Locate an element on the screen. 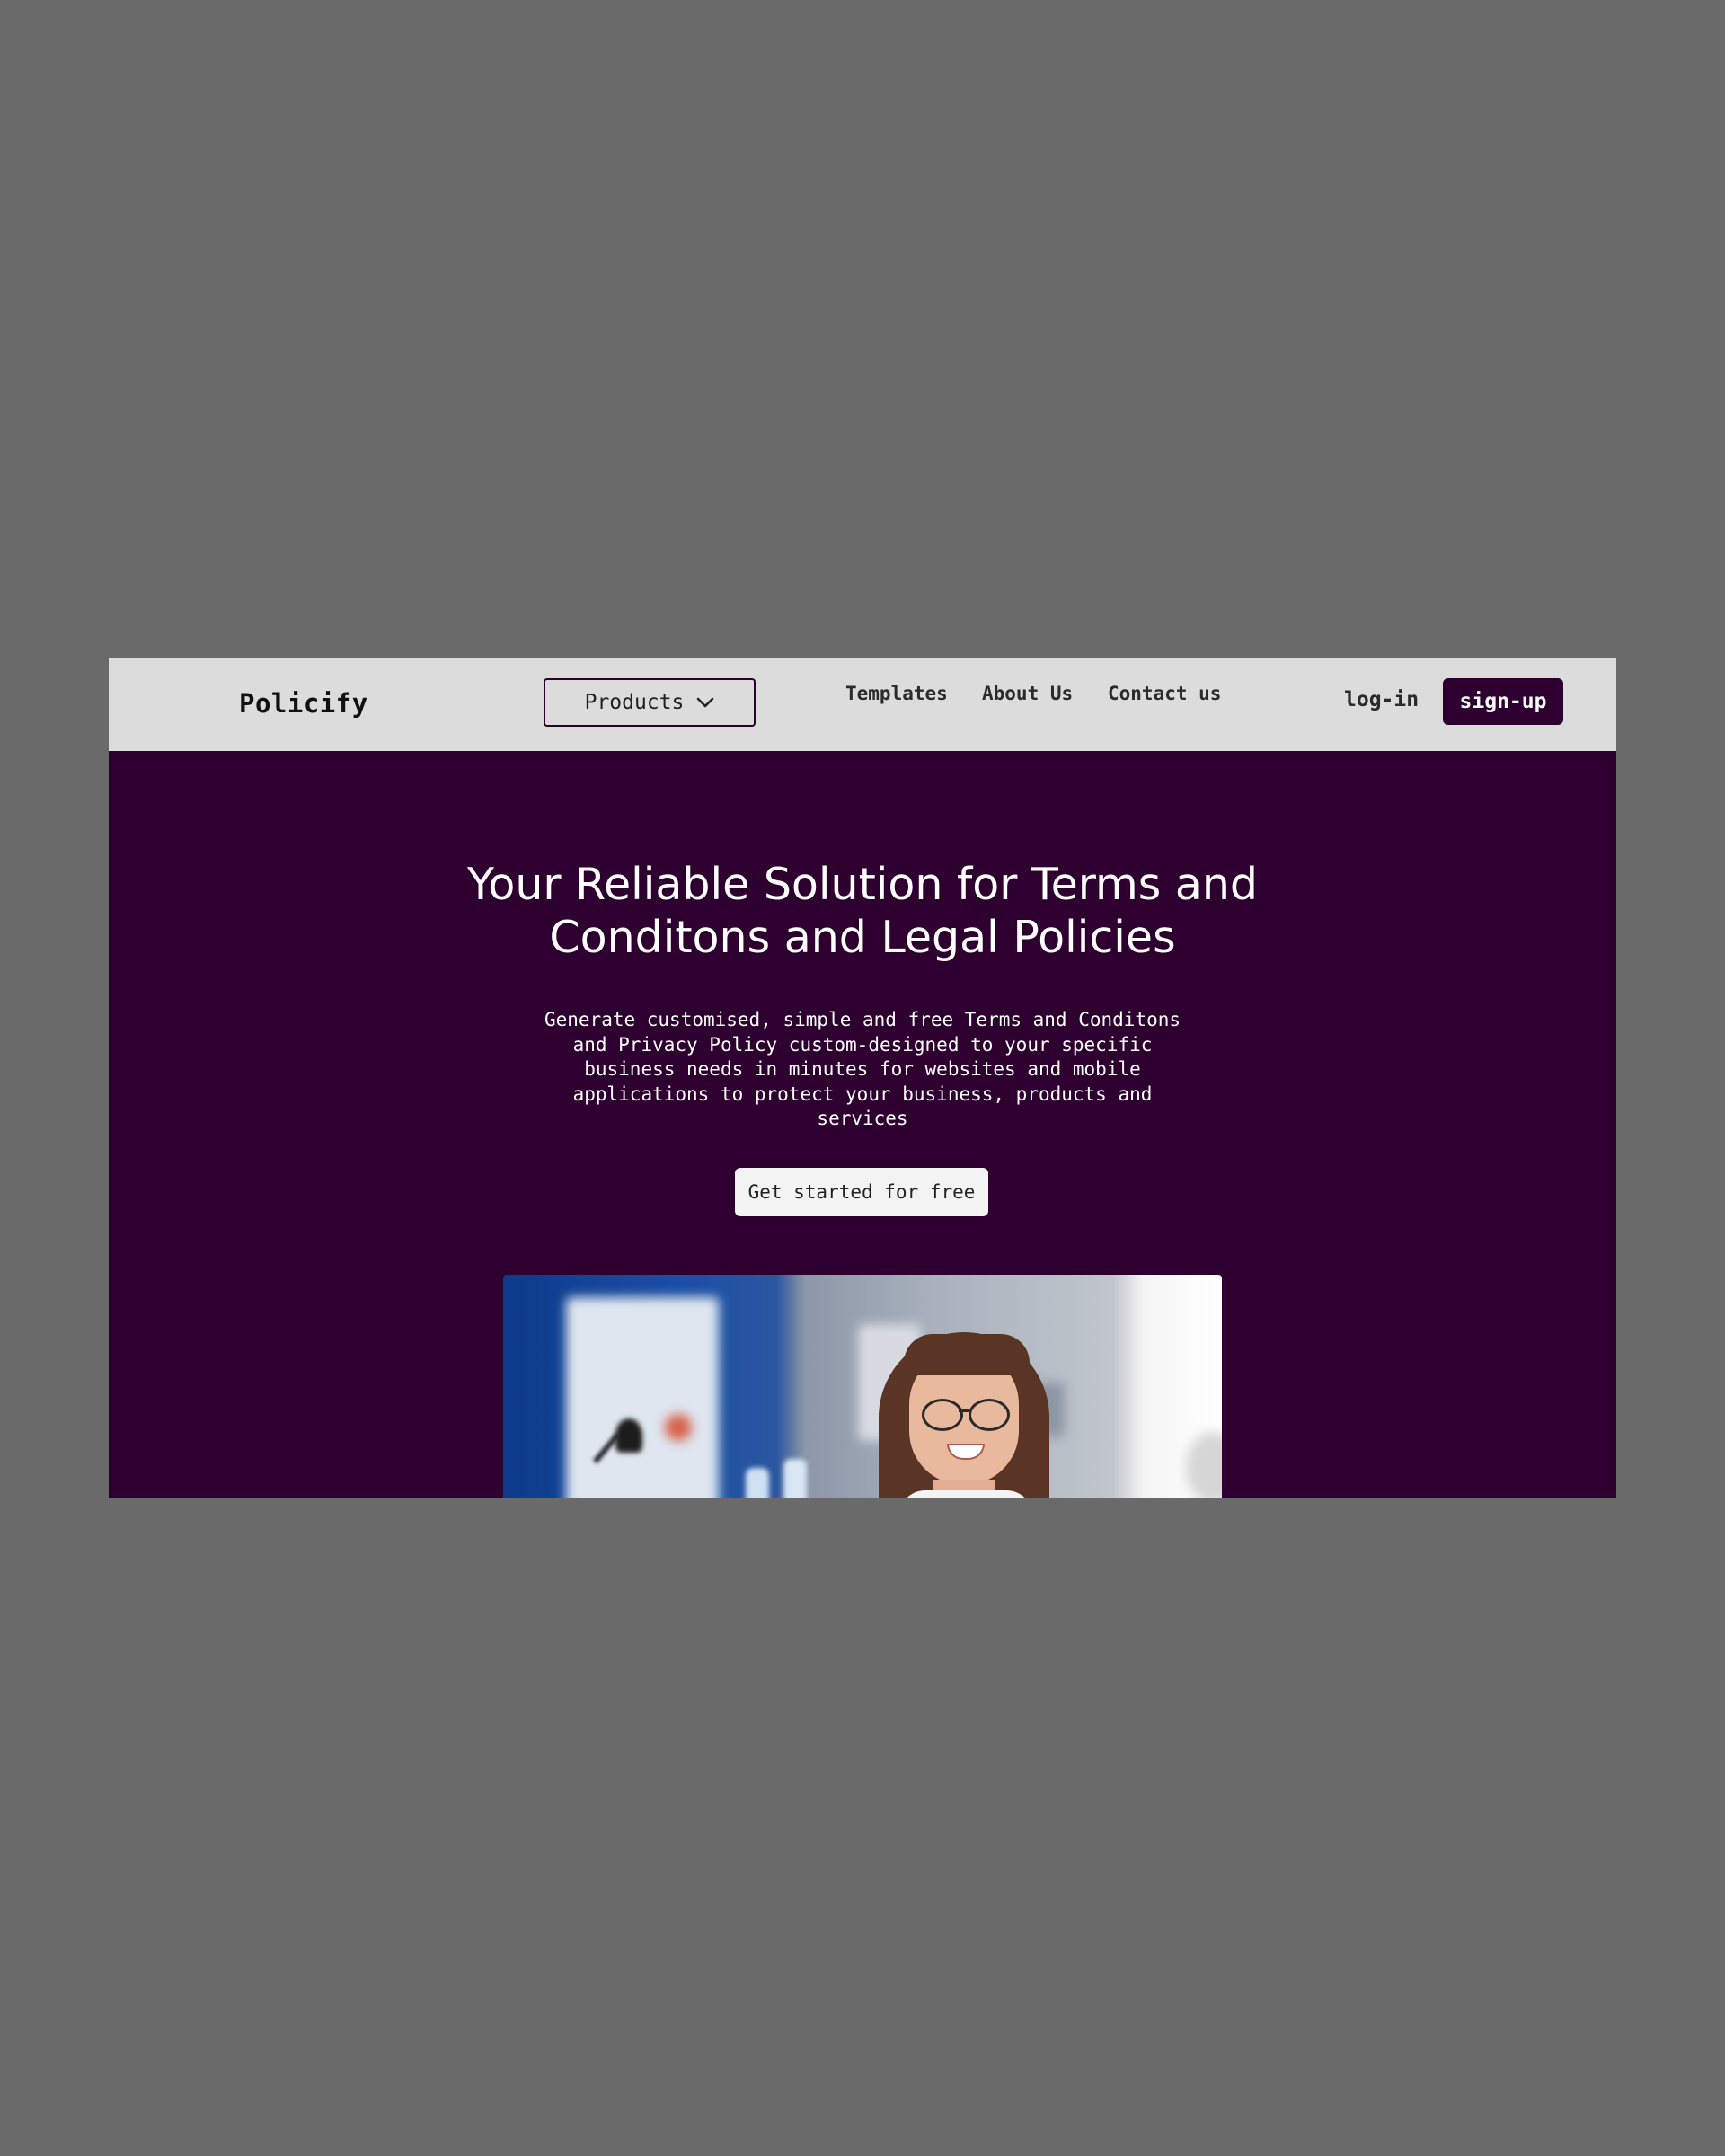 This screenshot has height=2156, width=1725. glasses-icon is located at coordinates (942, 1415).